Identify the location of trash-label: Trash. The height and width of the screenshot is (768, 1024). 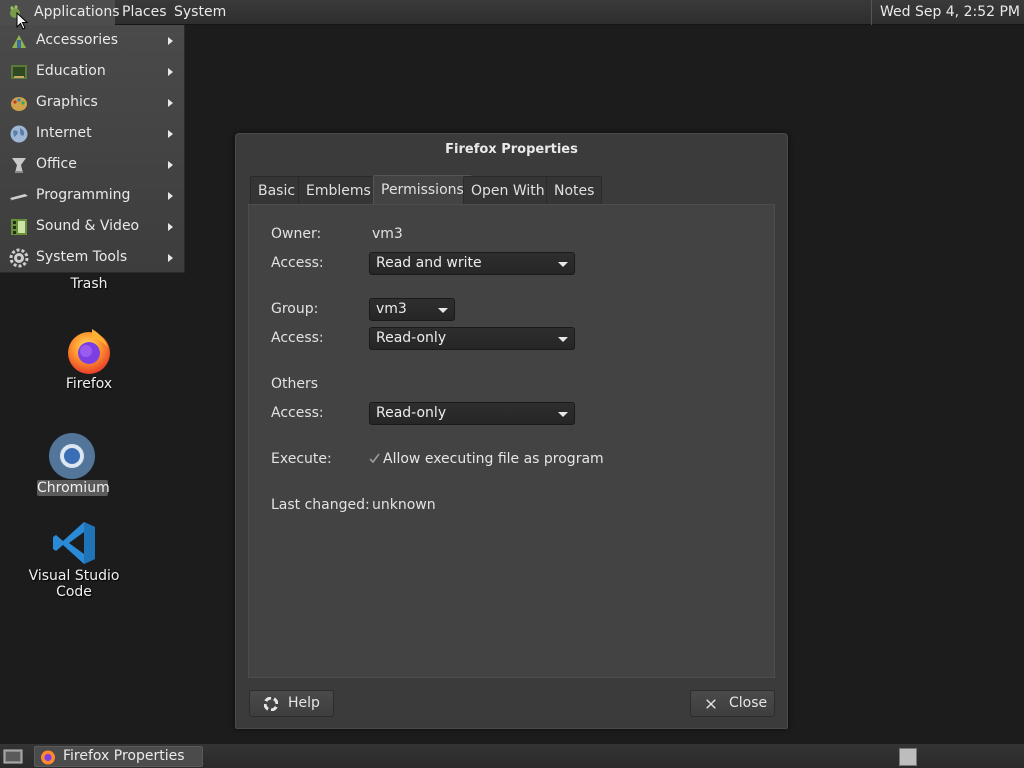
(89, 284).